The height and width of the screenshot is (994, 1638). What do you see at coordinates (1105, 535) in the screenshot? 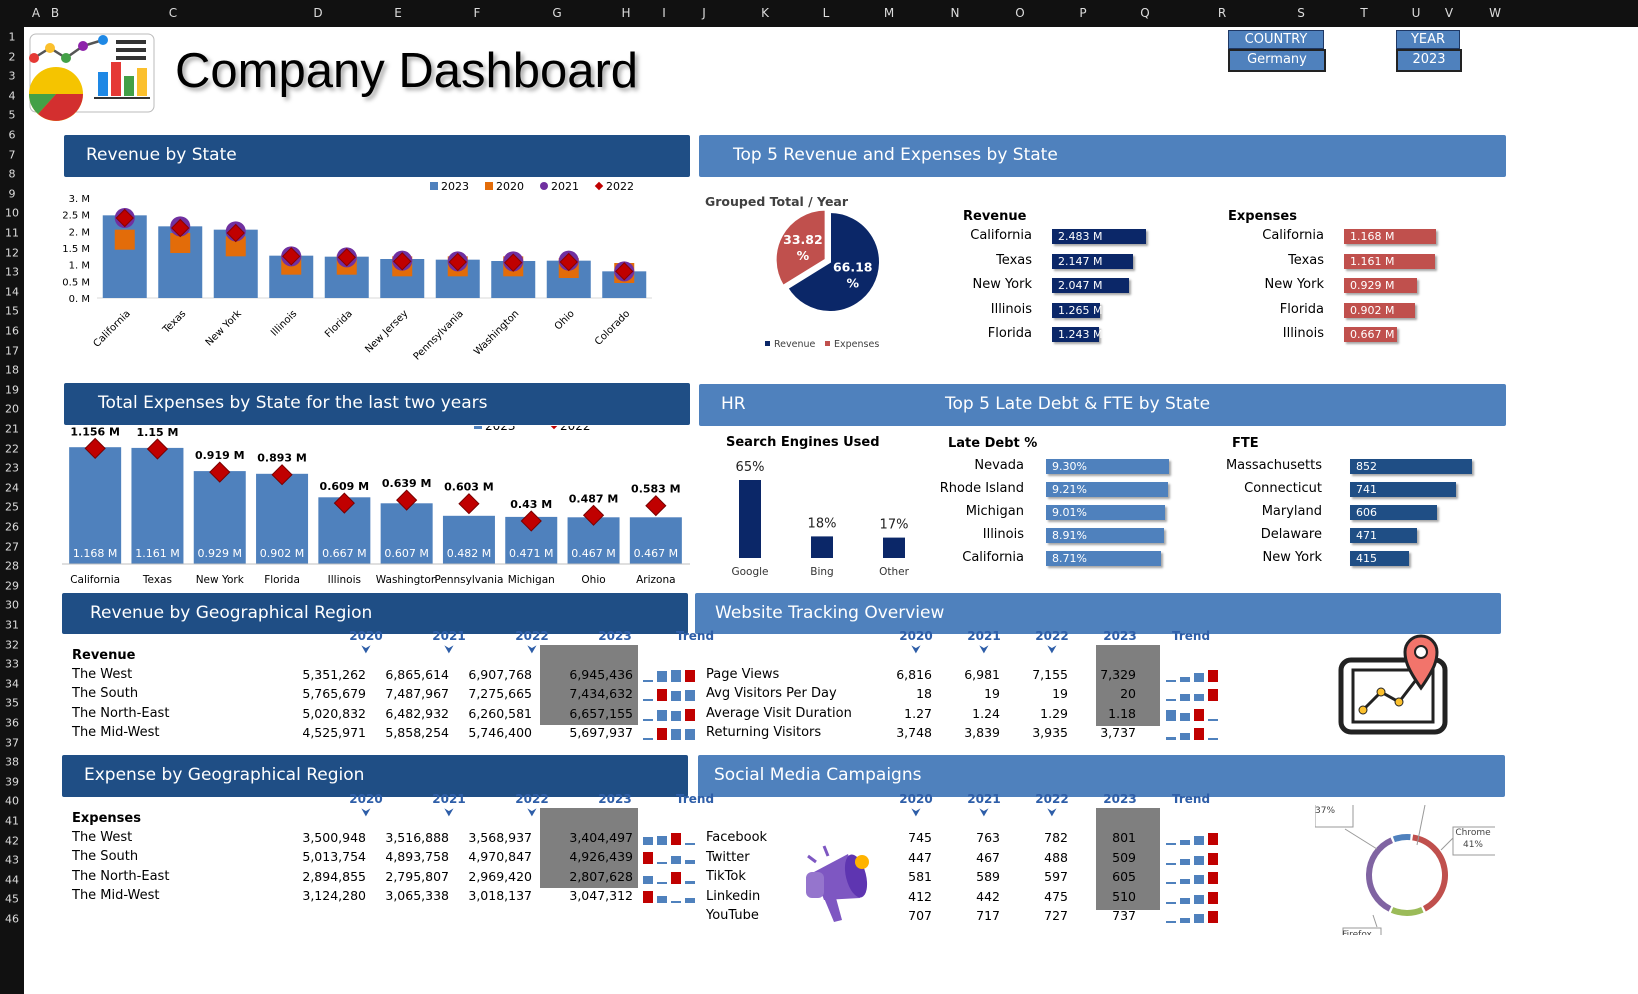
I see `list-item-bar: 8.91%` at bounding box center [1105, 535].